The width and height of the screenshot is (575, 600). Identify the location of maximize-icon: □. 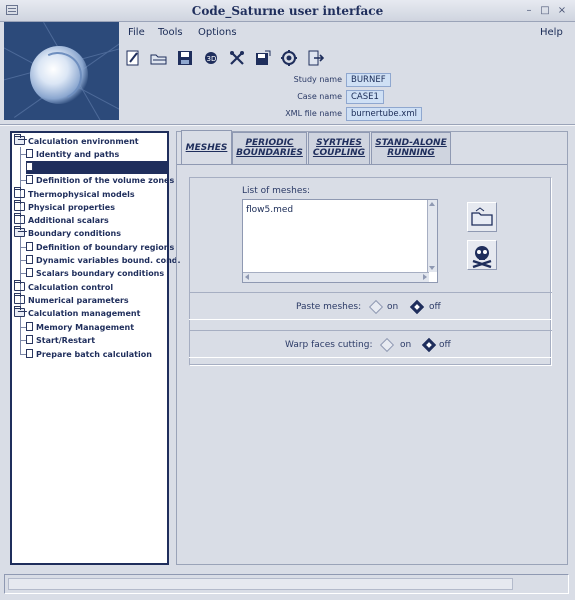
(545, 11).